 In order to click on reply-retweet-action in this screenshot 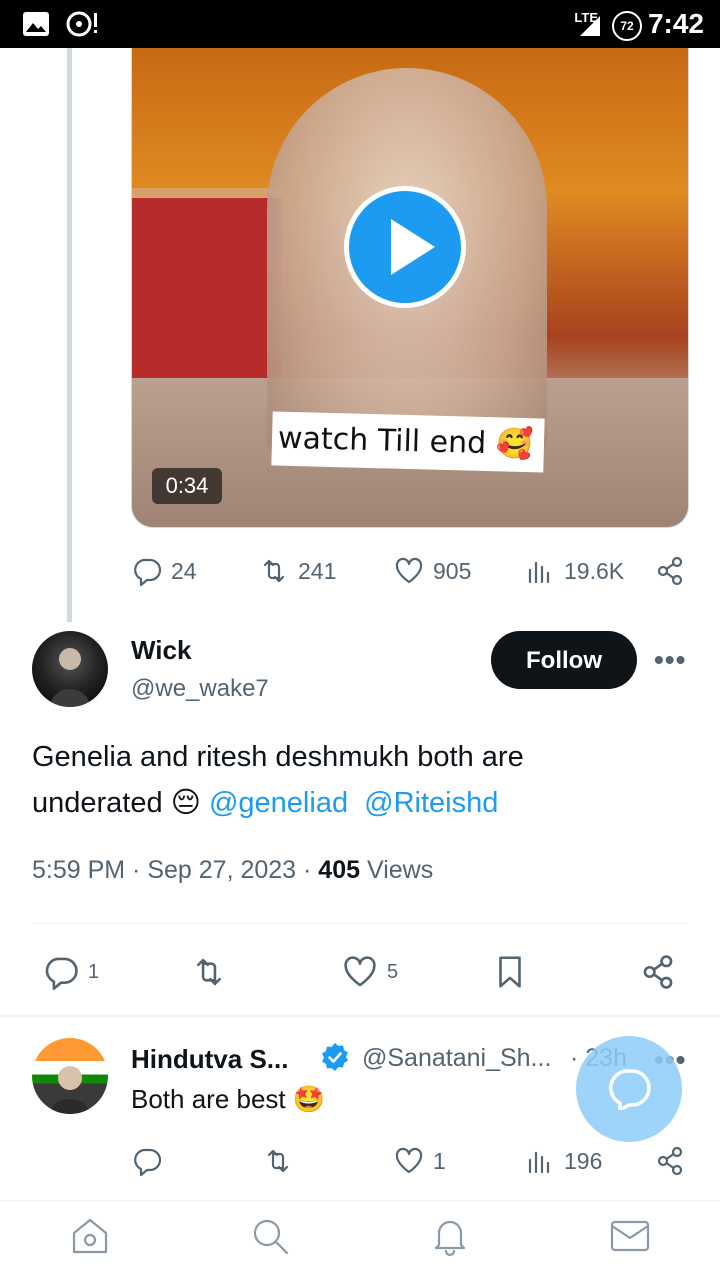, I will do `click(278, 1161)`.